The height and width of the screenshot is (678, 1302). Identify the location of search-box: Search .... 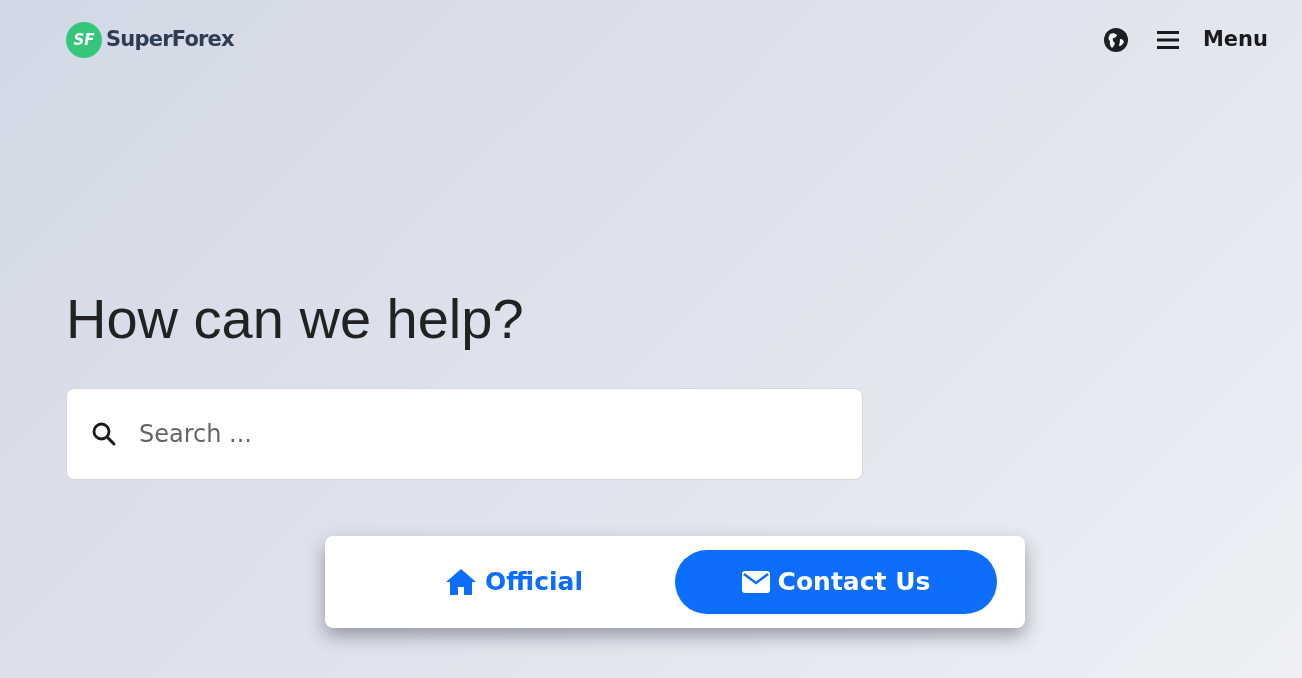
(464, 433).